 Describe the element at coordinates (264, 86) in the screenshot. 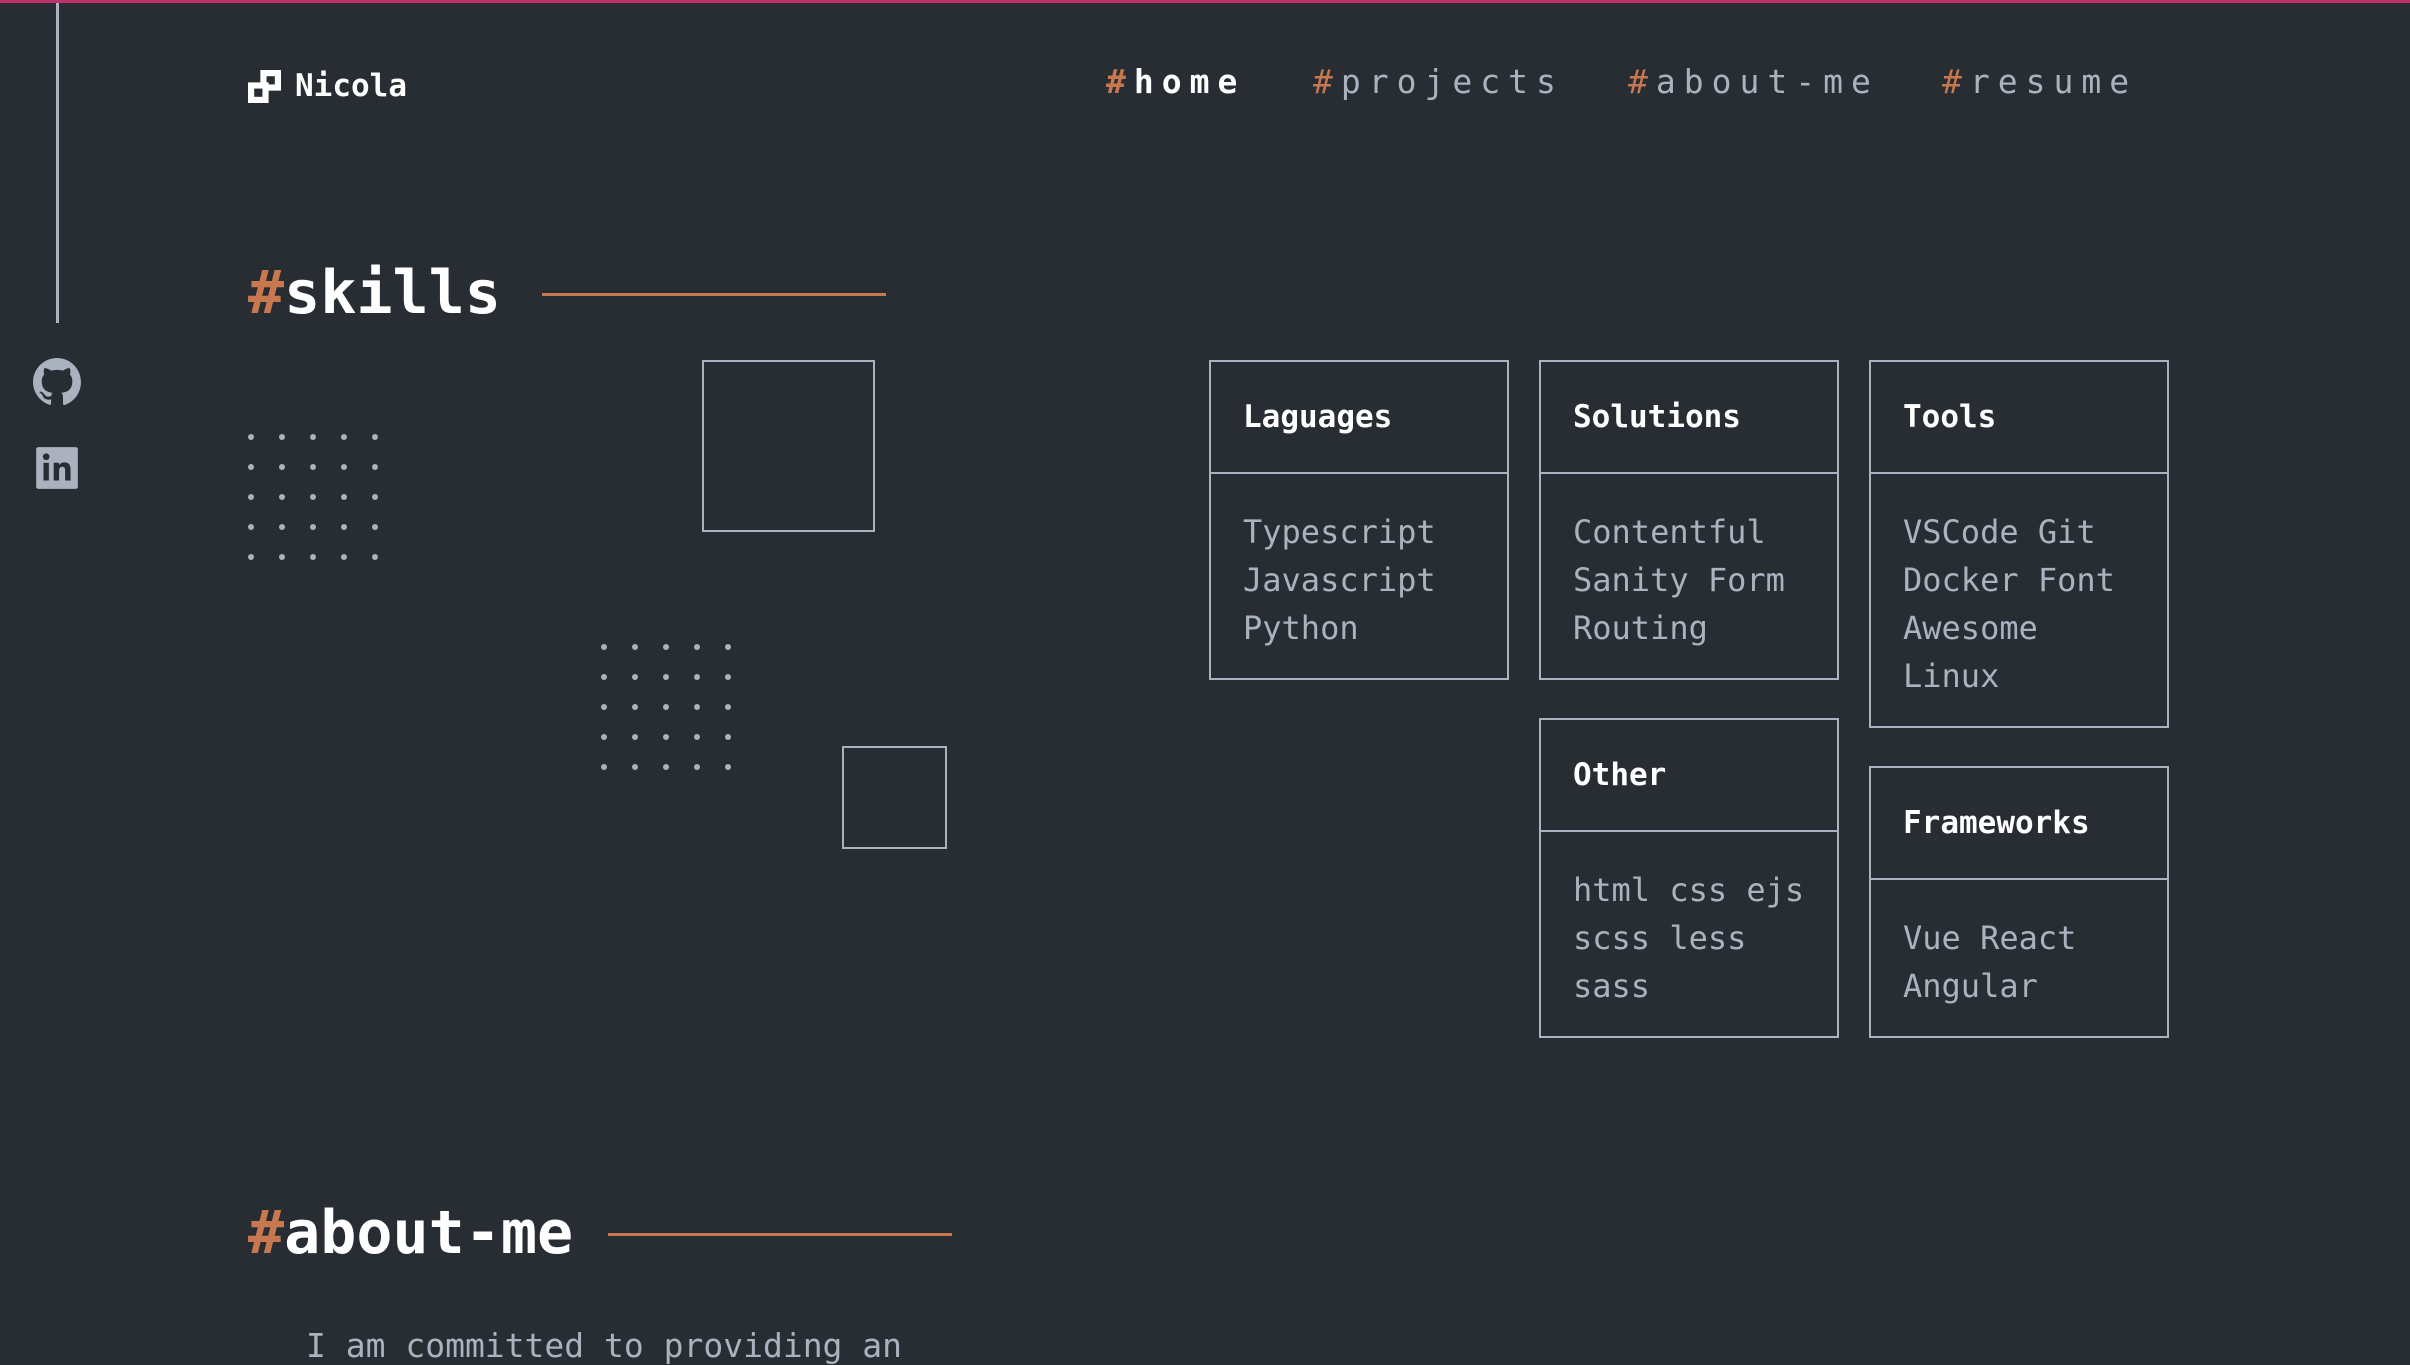

I see `logo-icon` at that location.